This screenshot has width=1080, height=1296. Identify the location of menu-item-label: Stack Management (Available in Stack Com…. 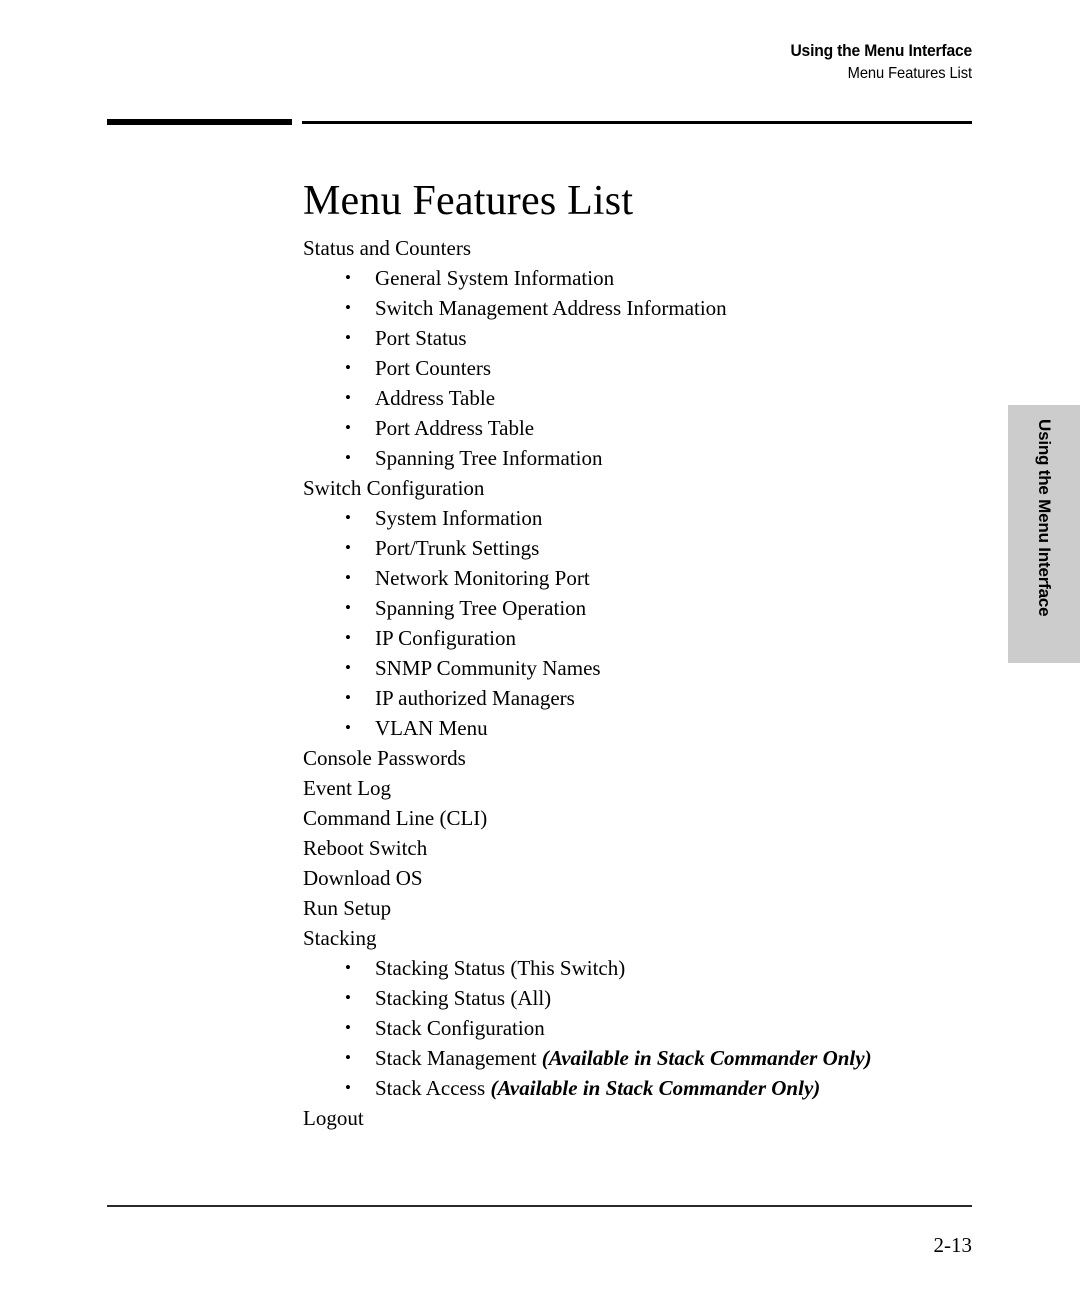
(623, 1058).